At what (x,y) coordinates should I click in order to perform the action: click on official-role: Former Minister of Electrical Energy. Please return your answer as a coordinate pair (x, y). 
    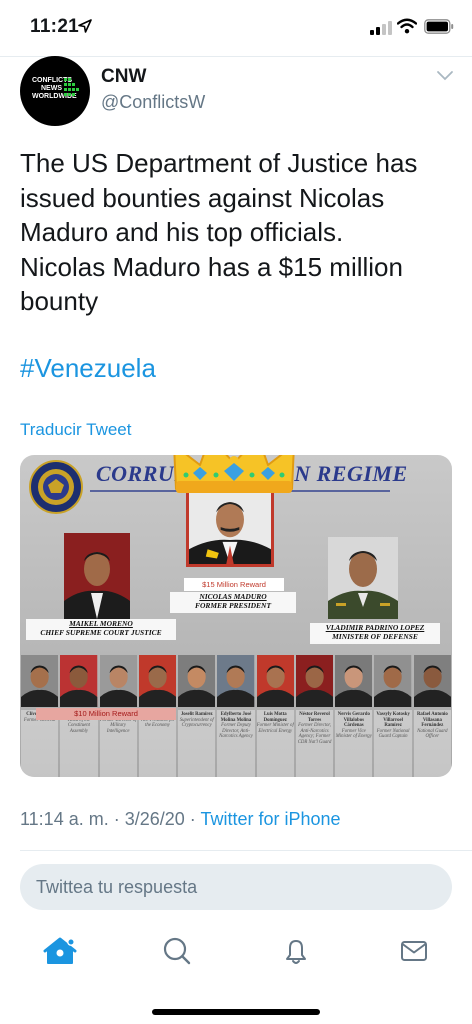
    Looking at the image, I should click on (275, 728).